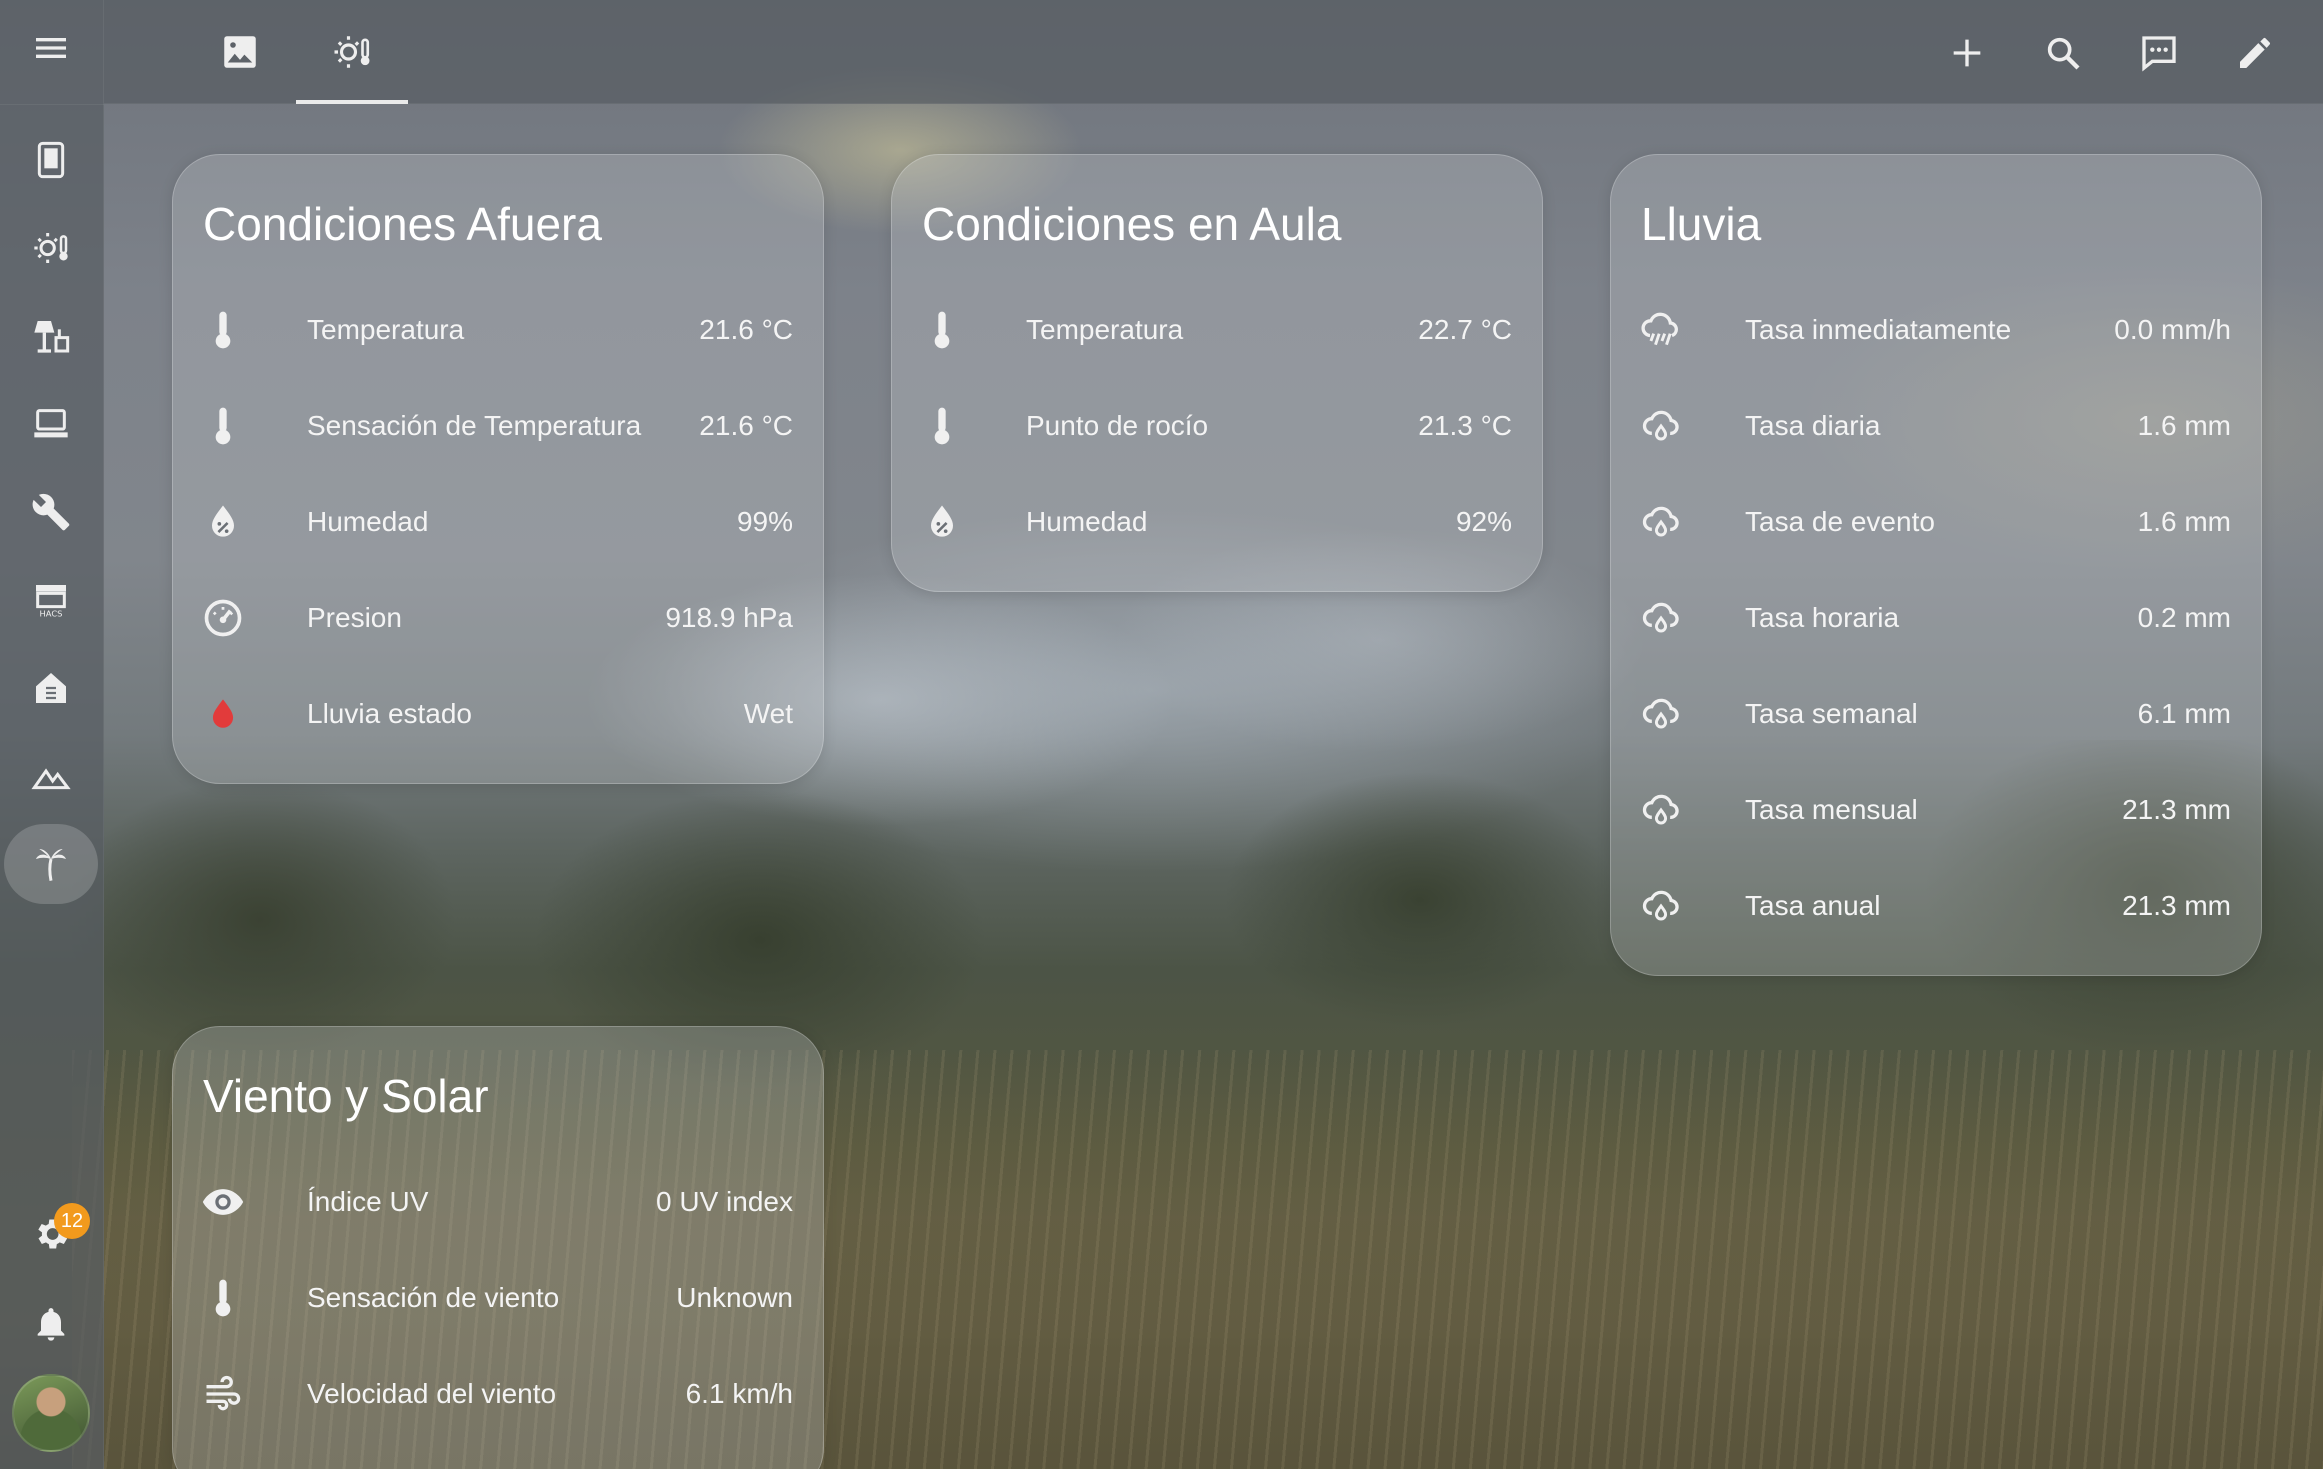  Describe the element at coordinates (2184, 713) in the screenshot. I see `entity-value: 6.1 mm` at that location.